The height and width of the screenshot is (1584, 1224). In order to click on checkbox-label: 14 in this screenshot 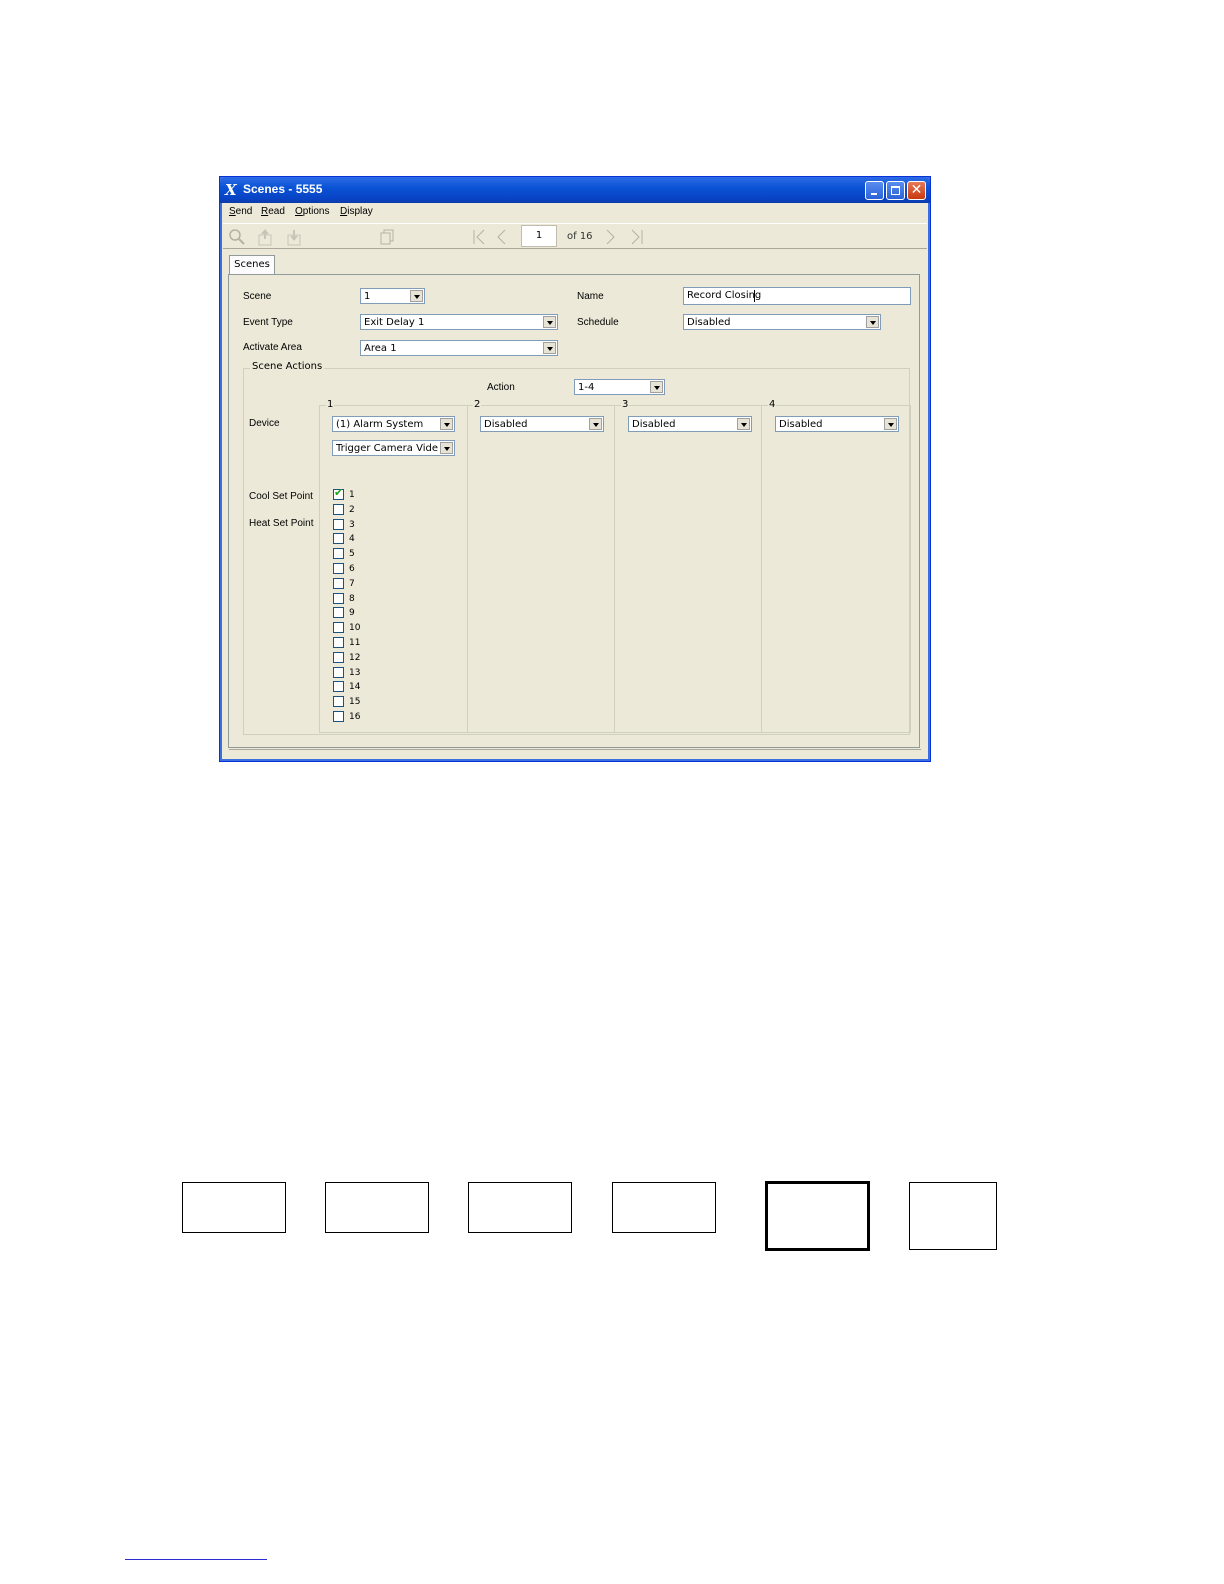, I will do `click(355, 687)`.